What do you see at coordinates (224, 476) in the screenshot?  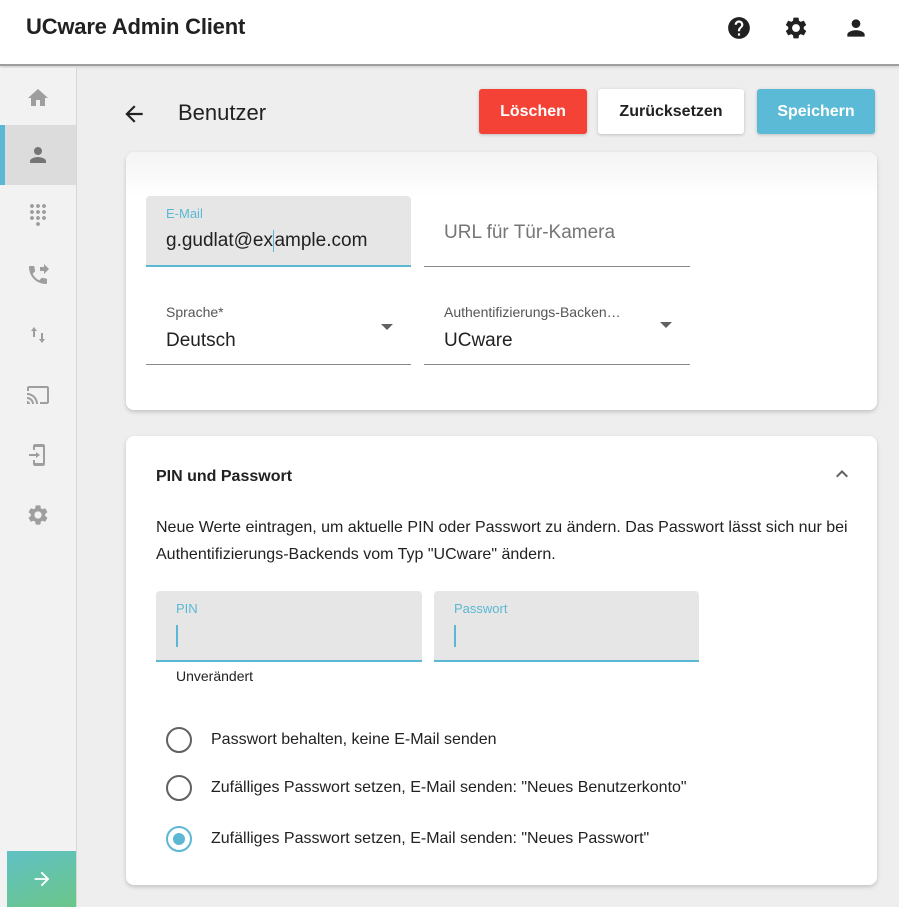 I see `section-title: PIN und Passwort` at bounding box center [224, 476].